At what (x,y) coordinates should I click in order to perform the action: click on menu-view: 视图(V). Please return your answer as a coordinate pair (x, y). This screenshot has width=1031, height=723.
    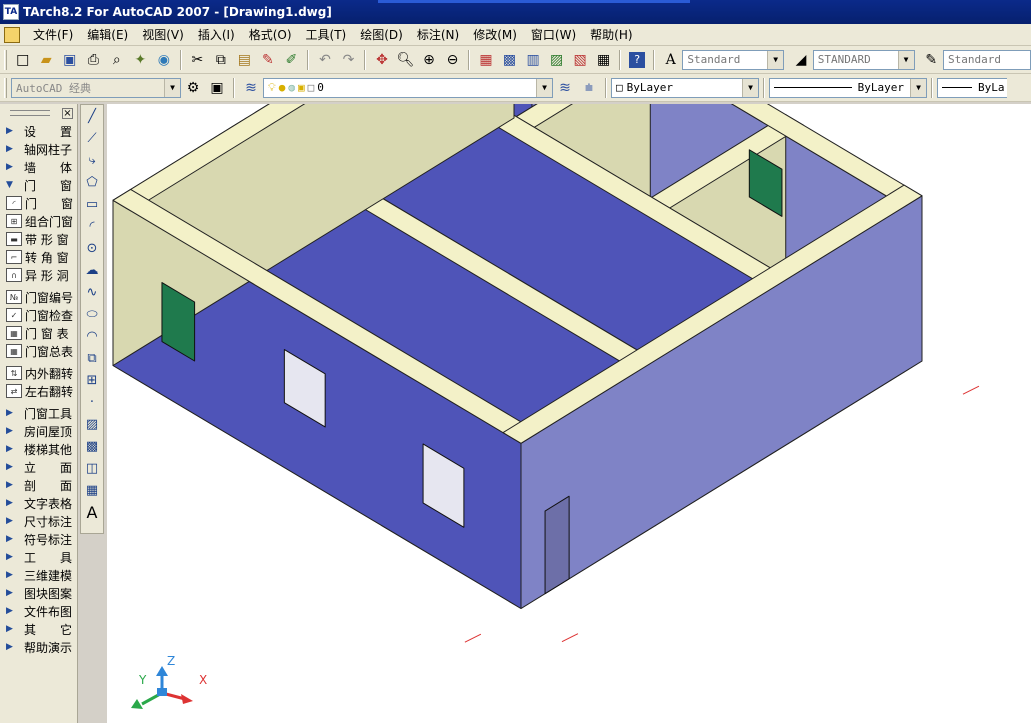
    Looking at the image, I should click on (163, 34).